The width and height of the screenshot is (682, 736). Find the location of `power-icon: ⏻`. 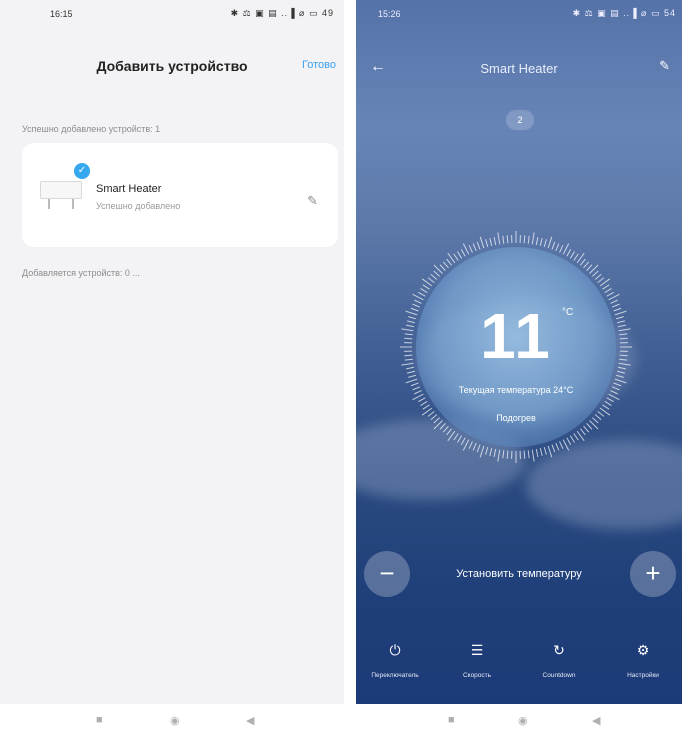

power-icon: ⏻ is located at coordinates (395, 650).